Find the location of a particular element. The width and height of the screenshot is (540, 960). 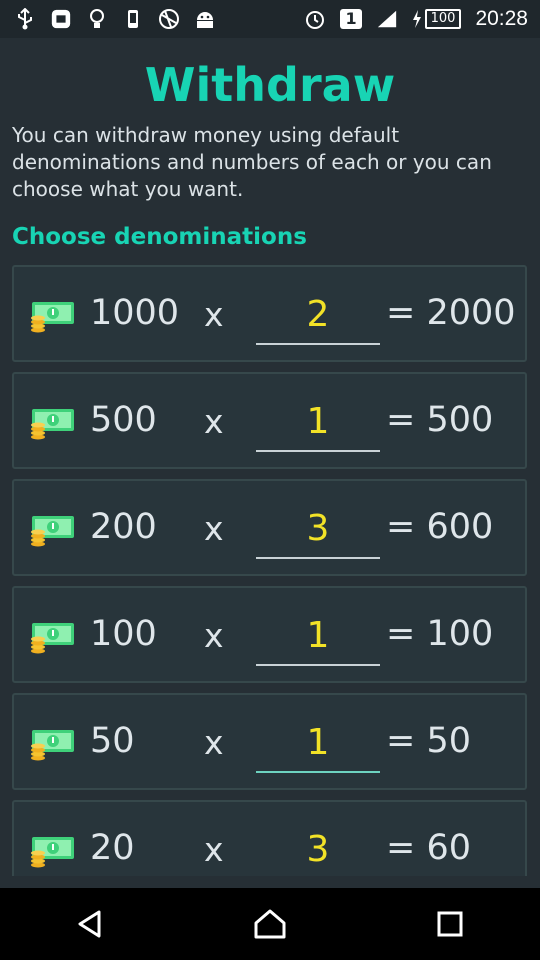

recents-icon is located at coordinates (450, 924).